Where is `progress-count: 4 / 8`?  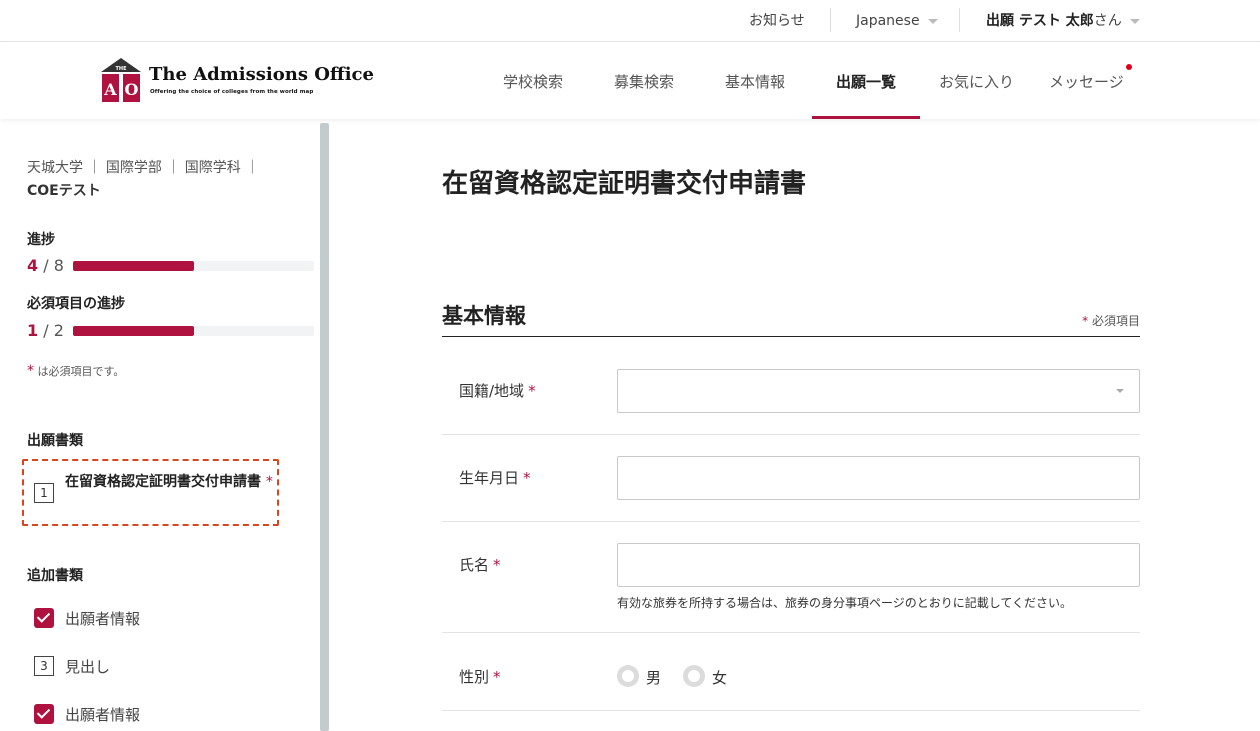
progress-count: 4 / 8 is located at coordinates (45, 265).